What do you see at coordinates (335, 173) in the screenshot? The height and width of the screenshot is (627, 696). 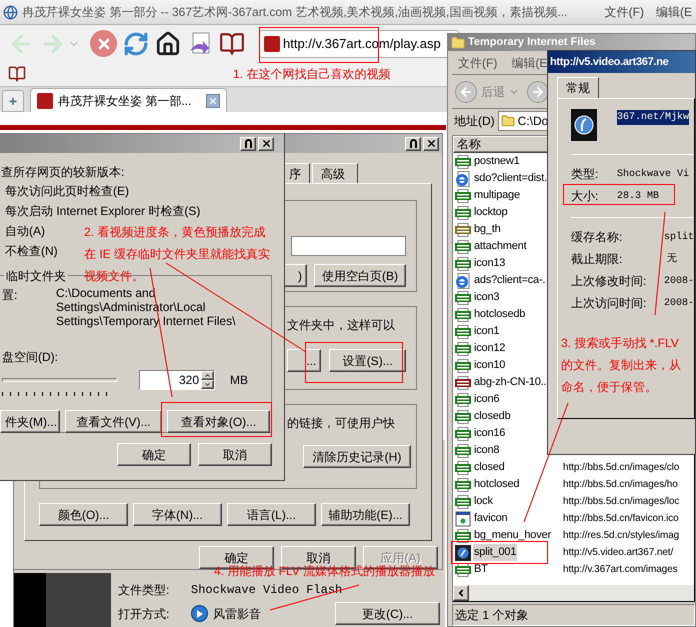 I see `dialog-tab: 高级` at bounding box center [335, 173].